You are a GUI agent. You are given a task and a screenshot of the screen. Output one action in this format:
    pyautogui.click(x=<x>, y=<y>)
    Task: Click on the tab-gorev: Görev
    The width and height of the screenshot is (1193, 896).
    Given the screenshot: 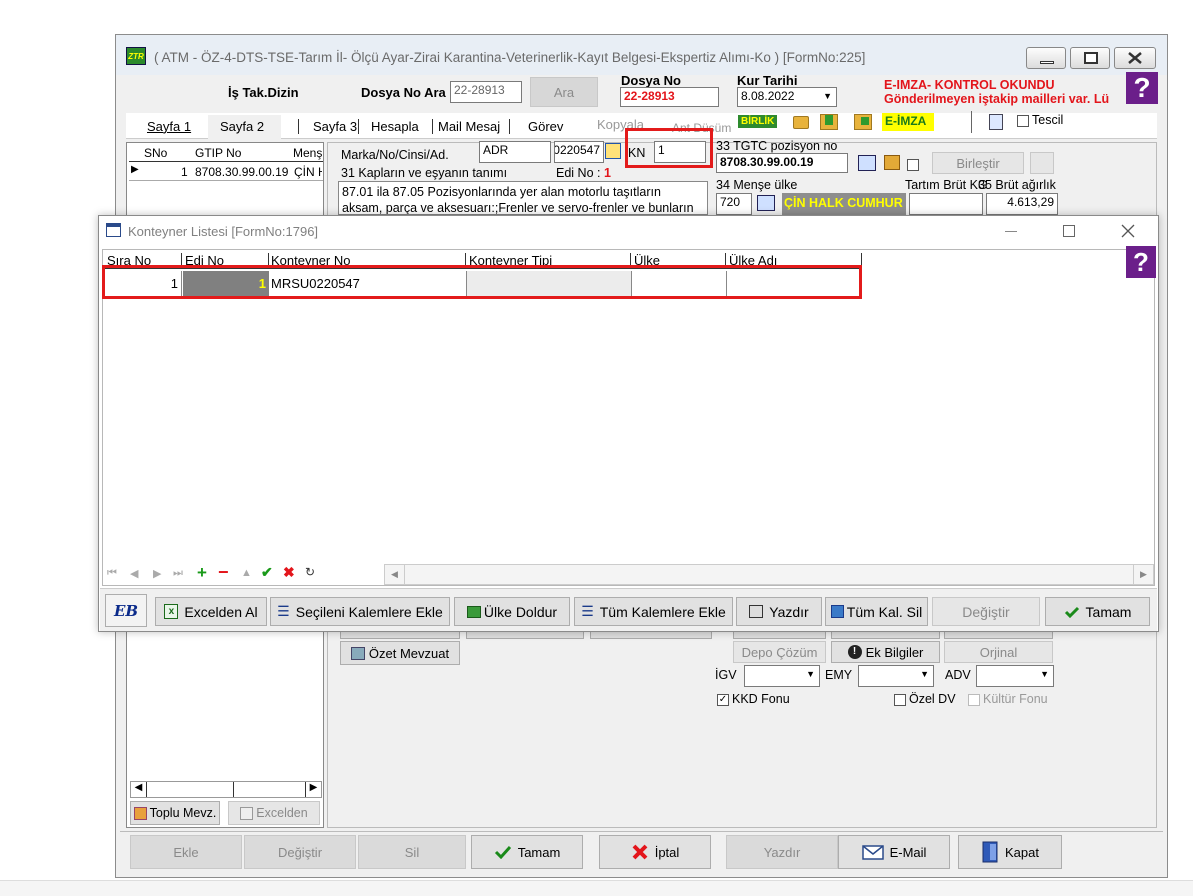 What is the action you would take?
    pyautogui.click(x=536, y=126)
    